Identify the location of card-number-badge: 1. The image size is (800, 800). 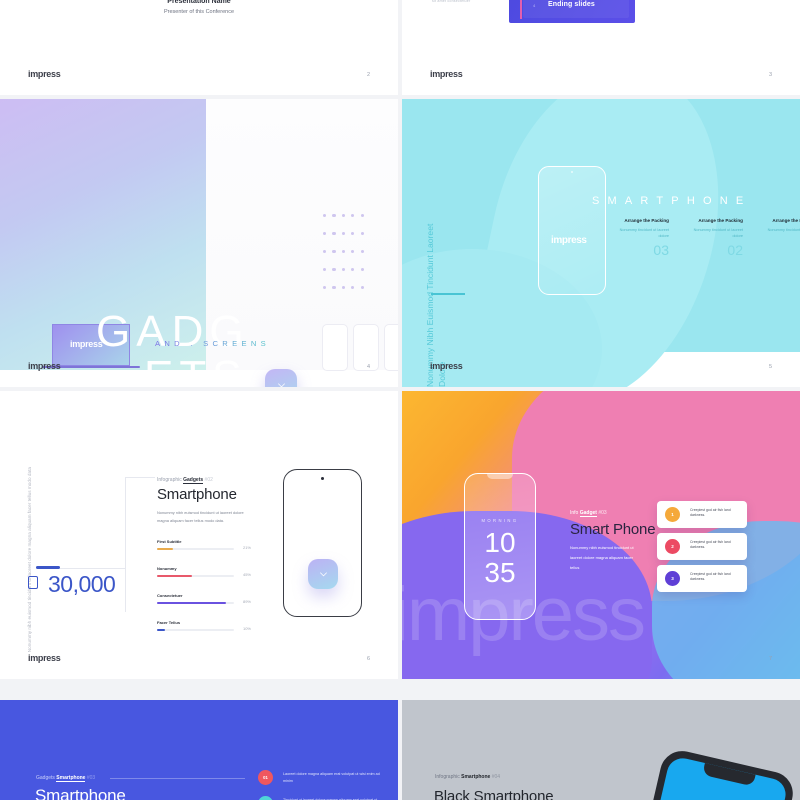
(672, 514).